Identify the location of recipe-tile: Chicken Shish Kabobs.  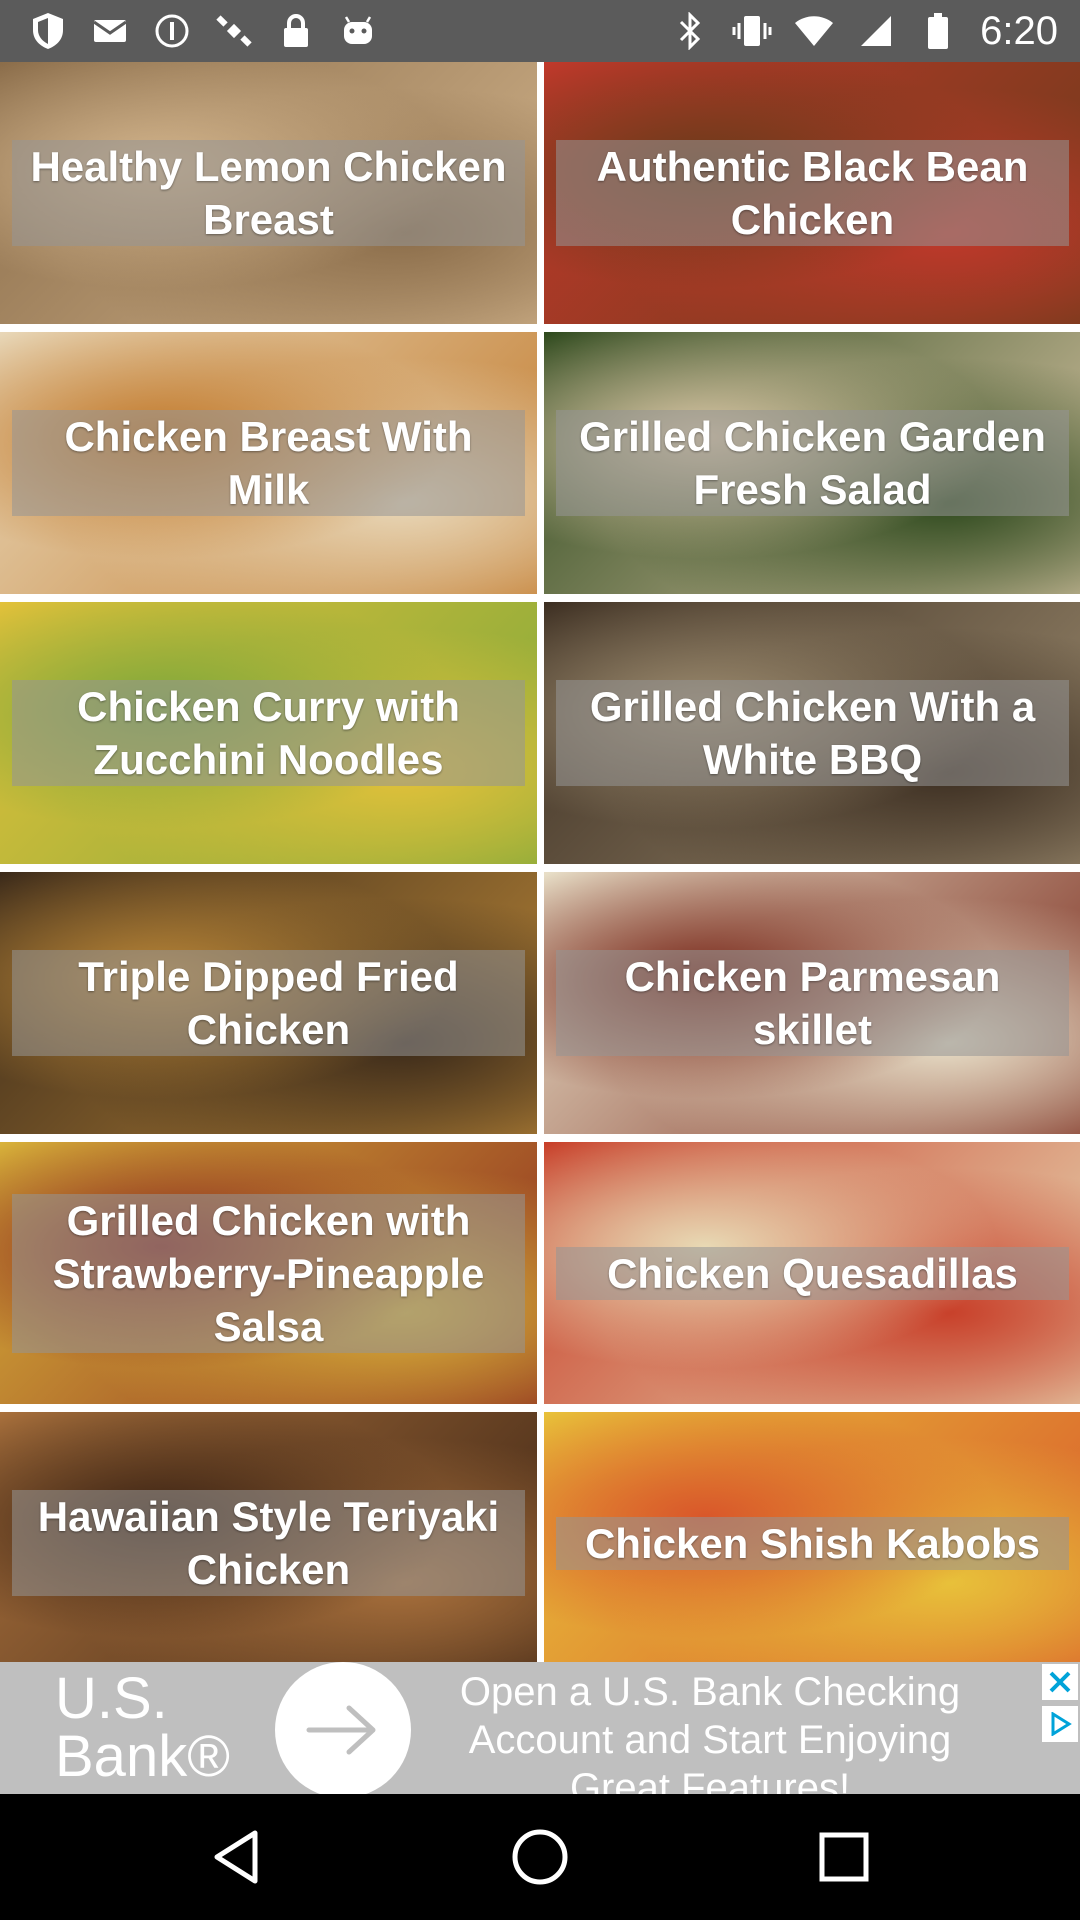
(812, 1537).